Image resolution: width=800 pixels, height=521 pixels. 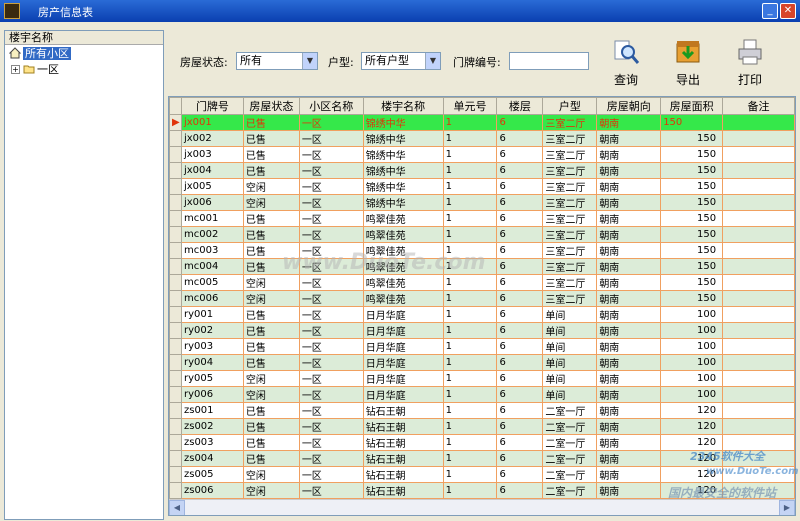 What do you see at coordinates (212, 298) in the screenshot?
I see `table-cell: mc006` at bounding box center [212, 298].